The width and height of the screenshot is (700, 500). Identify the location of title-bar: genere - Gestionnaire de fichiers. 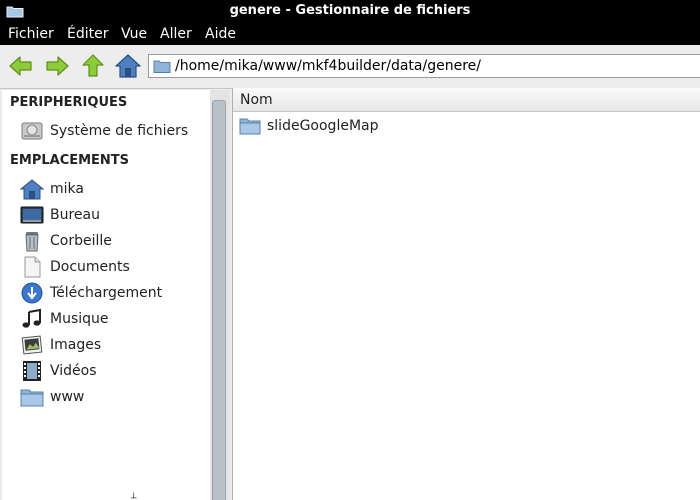
(350, 11).